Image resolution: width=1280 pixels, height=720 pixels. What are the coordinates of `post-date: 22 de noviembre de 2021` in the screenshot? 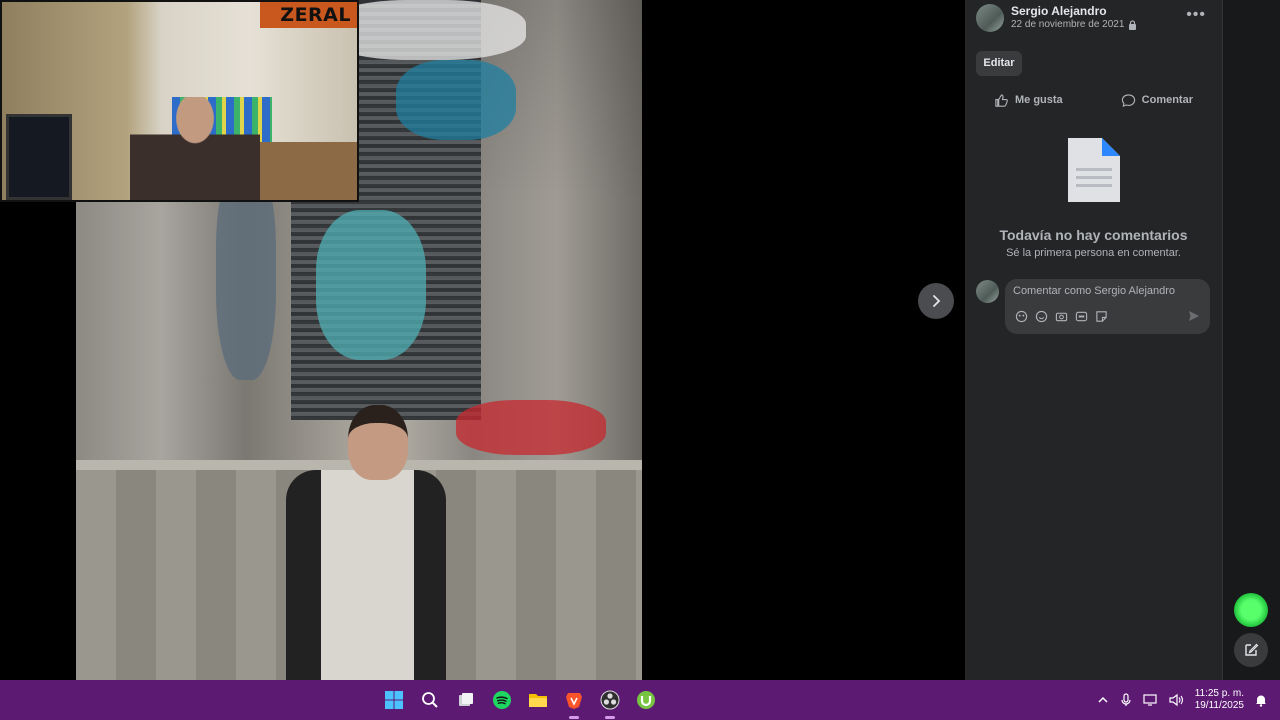 It's located at (1067, 25).